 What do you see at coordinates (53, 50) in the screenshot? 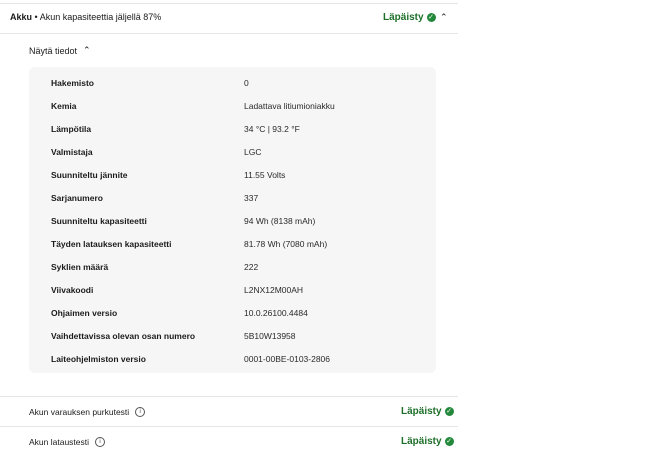
I see `show-details-label: Näytä tiedot` at bounding box center [53, 50].